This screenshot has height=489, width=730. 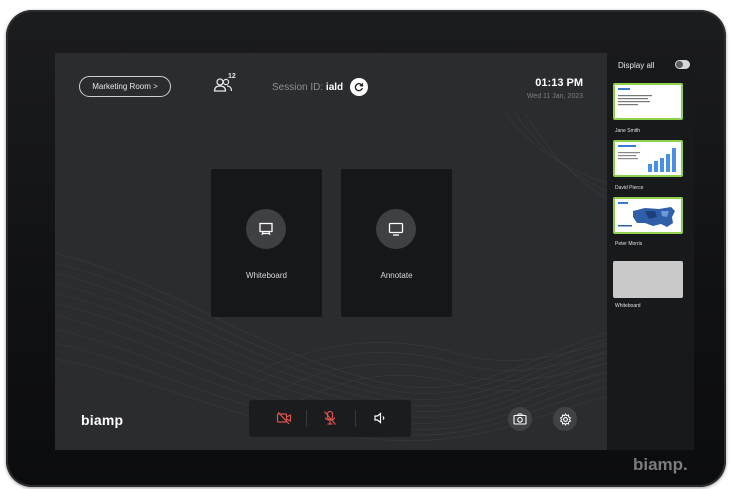 I want to click on refresh-icon, so click(x=359, y=87).